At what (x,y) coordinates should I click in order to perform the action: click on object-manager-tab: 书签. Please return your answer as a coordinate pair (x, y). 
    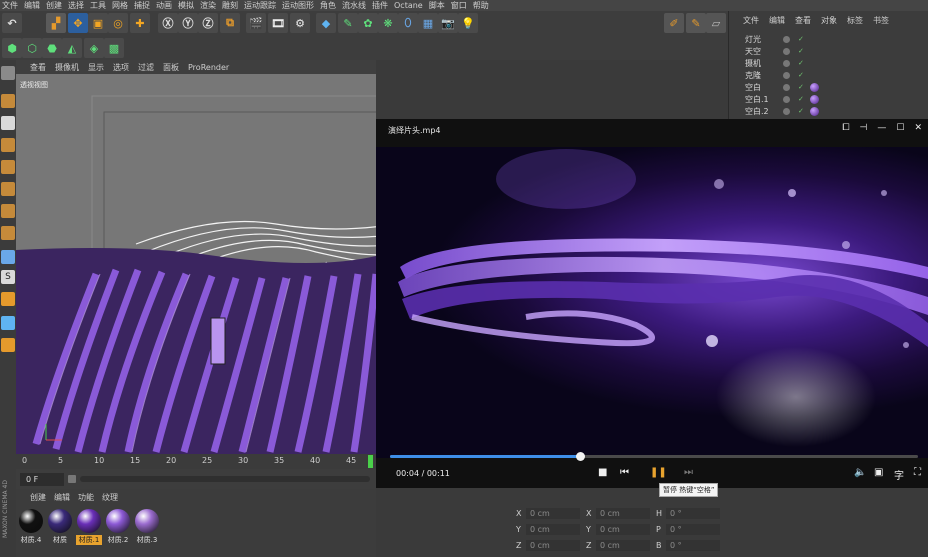
    Looking at the image, I should click on (881, 22).